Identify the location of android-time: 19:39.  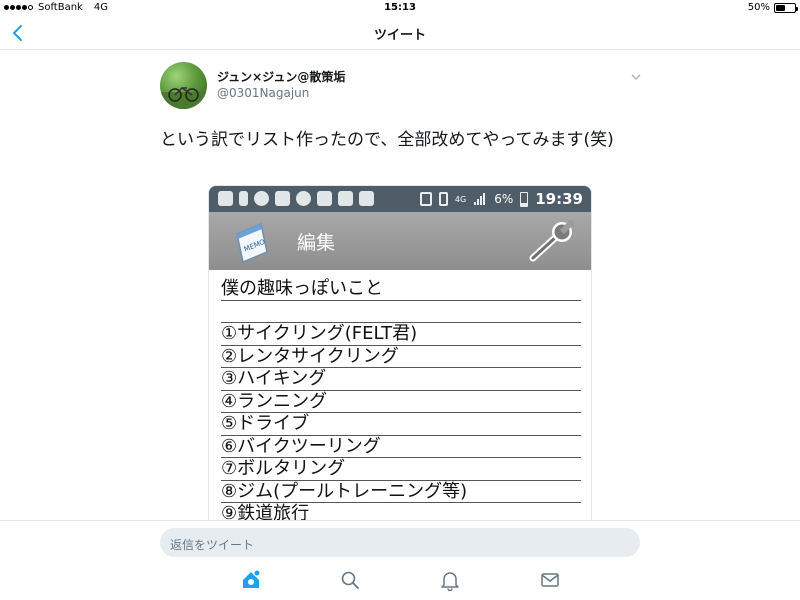
(559, 199).